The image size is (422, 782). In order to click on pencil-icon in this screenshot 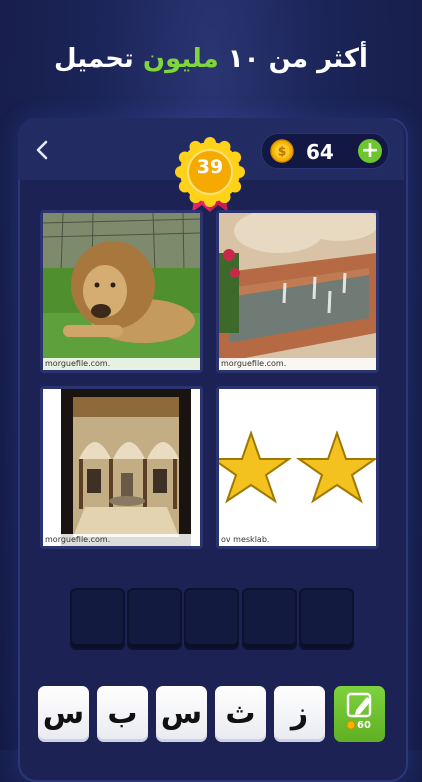, I will do `click(359, 711)`.